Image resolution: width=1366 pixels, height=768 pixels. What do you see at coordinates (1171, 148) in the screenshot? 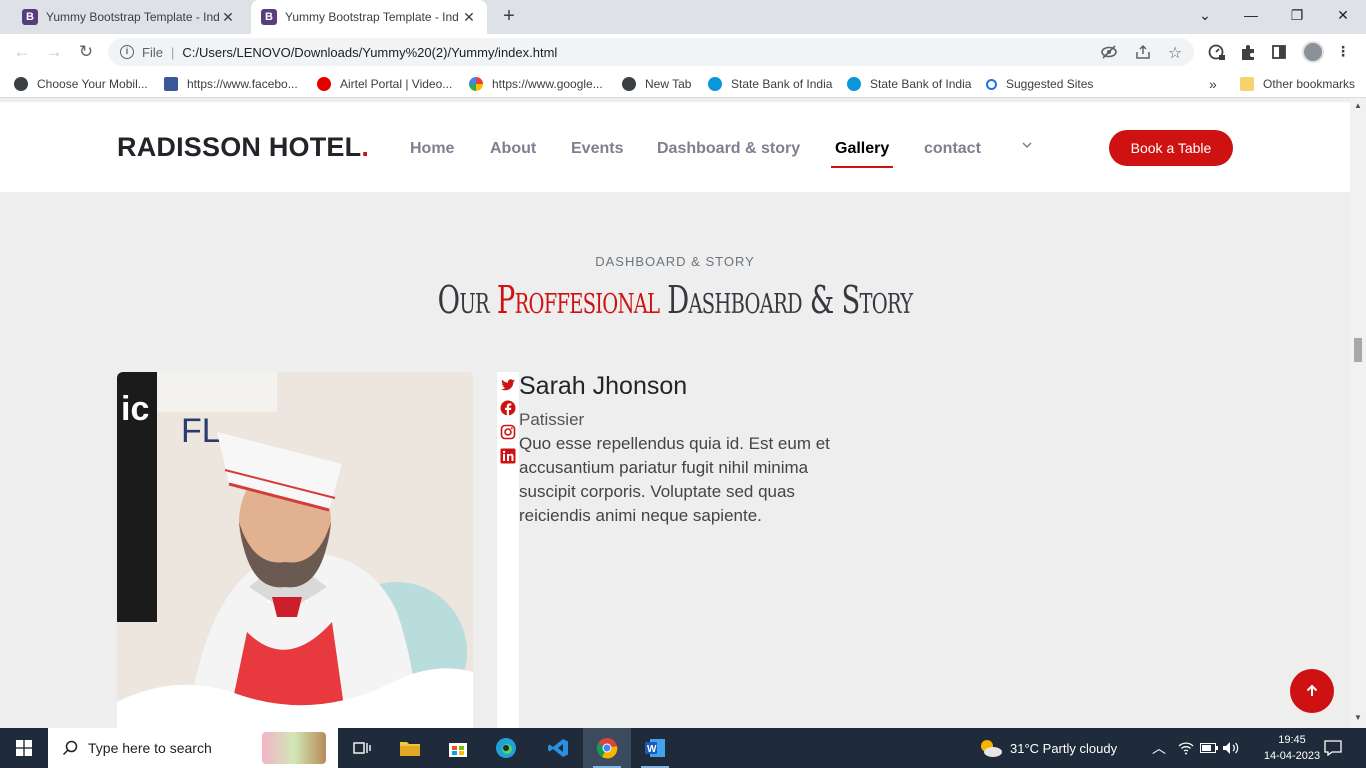
I see `book-table-button: Book a Table` at bounding box center [1171, 148].